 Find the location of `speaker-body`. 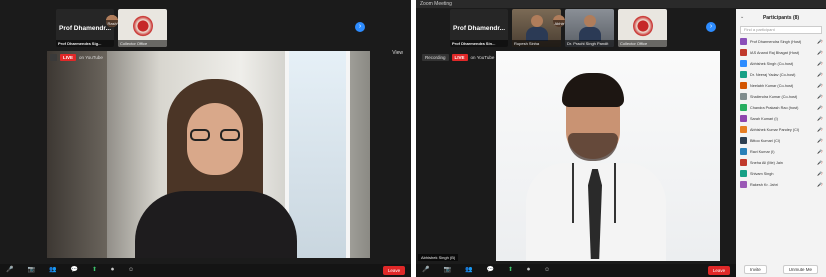

speaker-body is located at coordinates (216, 224).